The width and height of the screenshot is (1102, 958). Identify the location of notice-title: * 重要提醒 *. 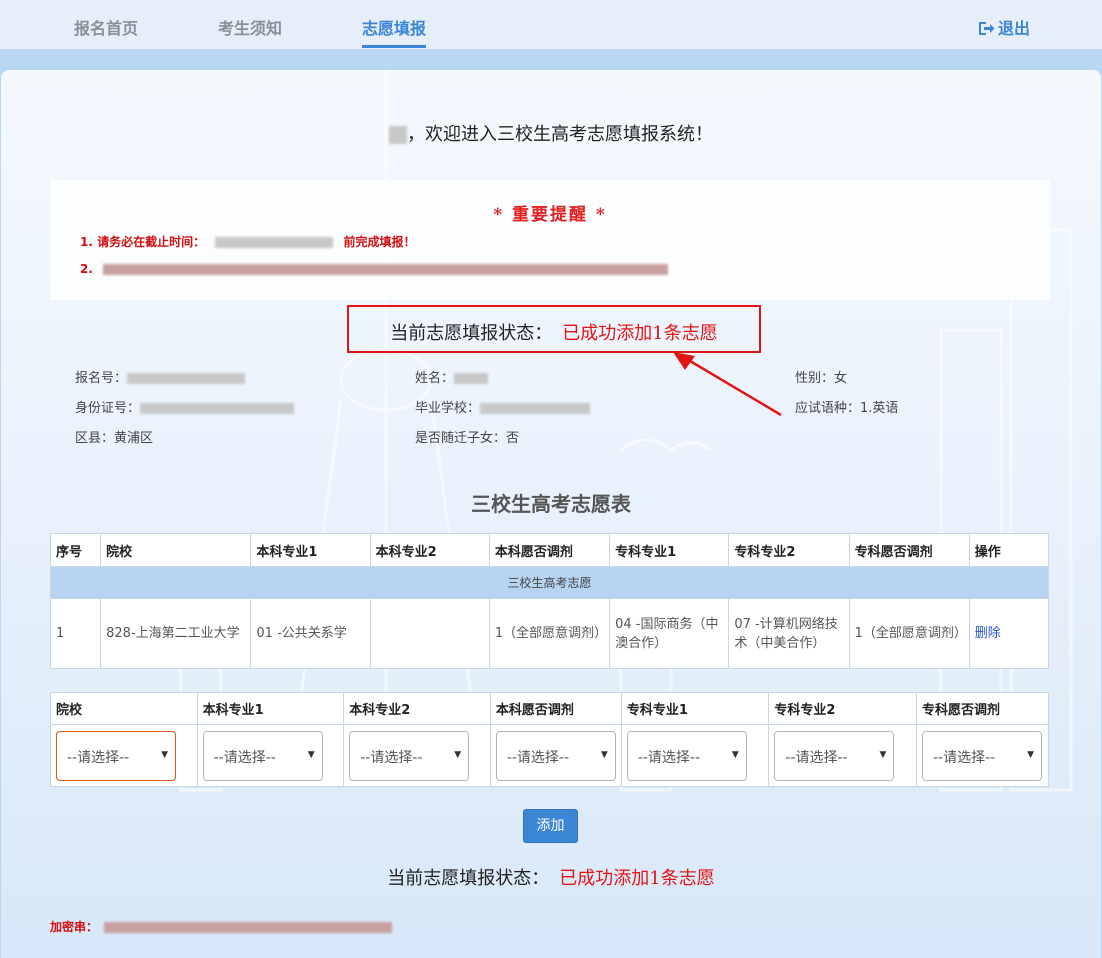
(550, 215).